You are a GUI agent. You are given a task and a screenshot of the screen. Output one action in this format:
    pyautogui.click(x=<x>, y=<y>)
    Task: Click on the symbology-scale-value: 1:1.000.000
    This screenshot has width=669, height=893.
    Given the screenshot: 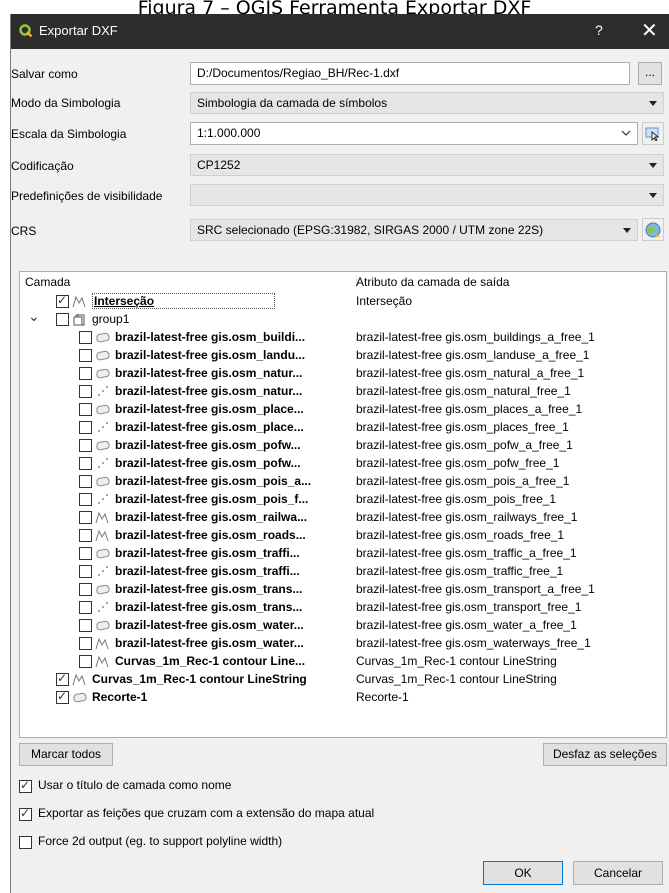 What is the action you would take?
    pyautogui.click(x=229, y=133)
    